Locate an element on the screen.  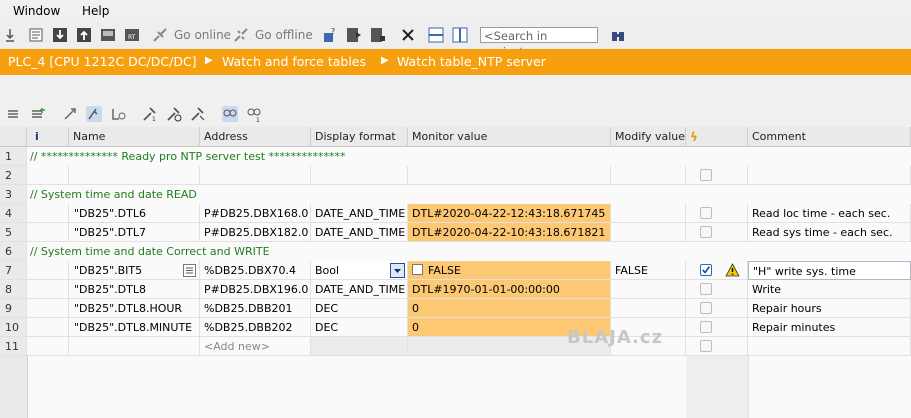
table-row: 3 // System time and date READ is located at coordinates (455, 194).